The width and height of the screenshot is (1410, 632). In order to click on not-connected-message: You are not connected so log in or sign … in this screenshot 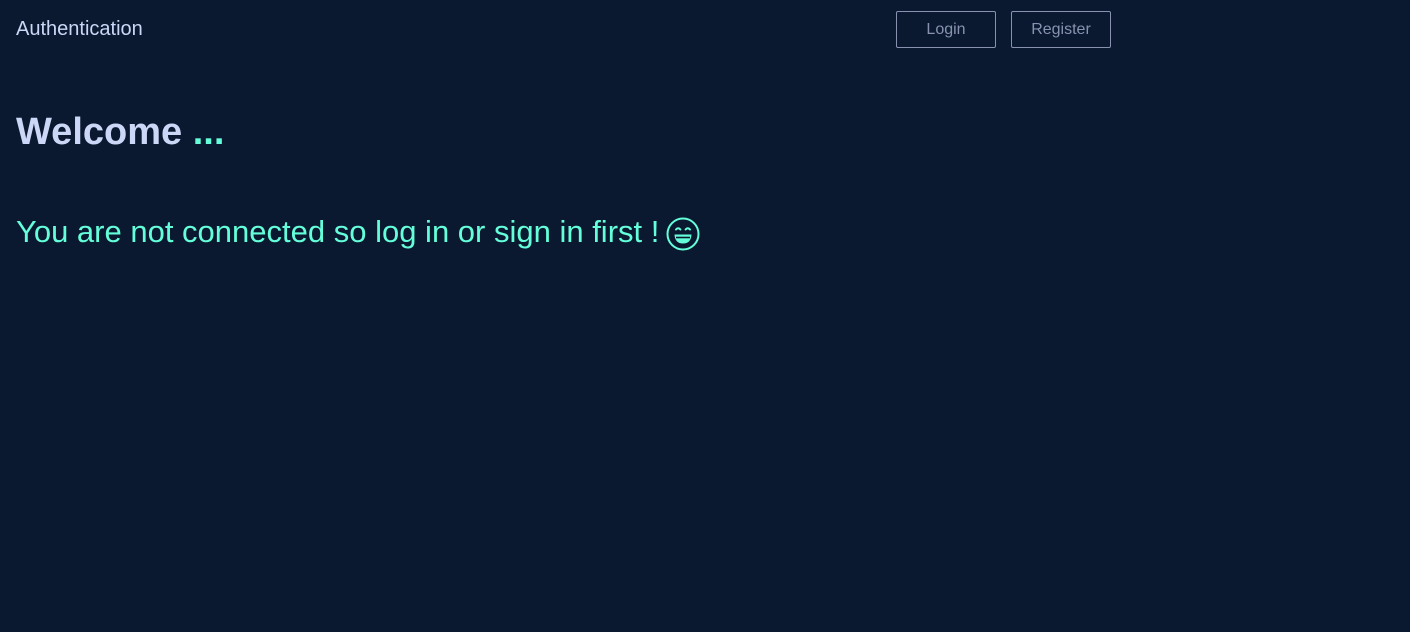, I will do `click(358, 232)`.